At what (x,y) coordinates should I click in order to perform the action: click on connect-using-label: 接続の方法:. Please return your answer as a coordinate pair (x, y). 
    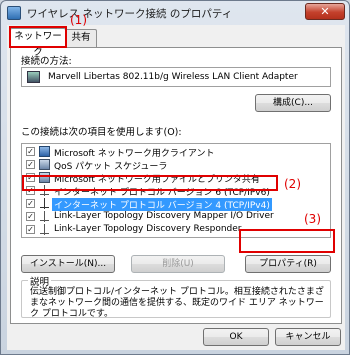
    Looking at the image, I should click on (46, 61).